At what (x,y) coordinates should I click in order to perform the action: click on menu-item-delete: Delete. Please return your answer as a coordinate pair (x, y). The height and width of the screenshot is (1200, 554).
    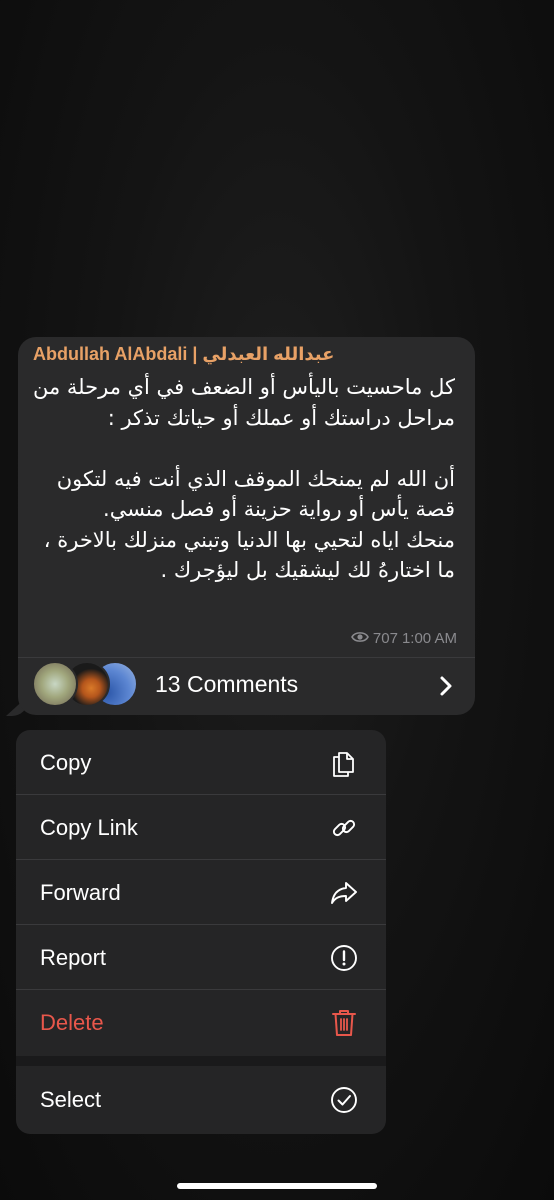
    Looking at the image, I should click on (201, 1022).